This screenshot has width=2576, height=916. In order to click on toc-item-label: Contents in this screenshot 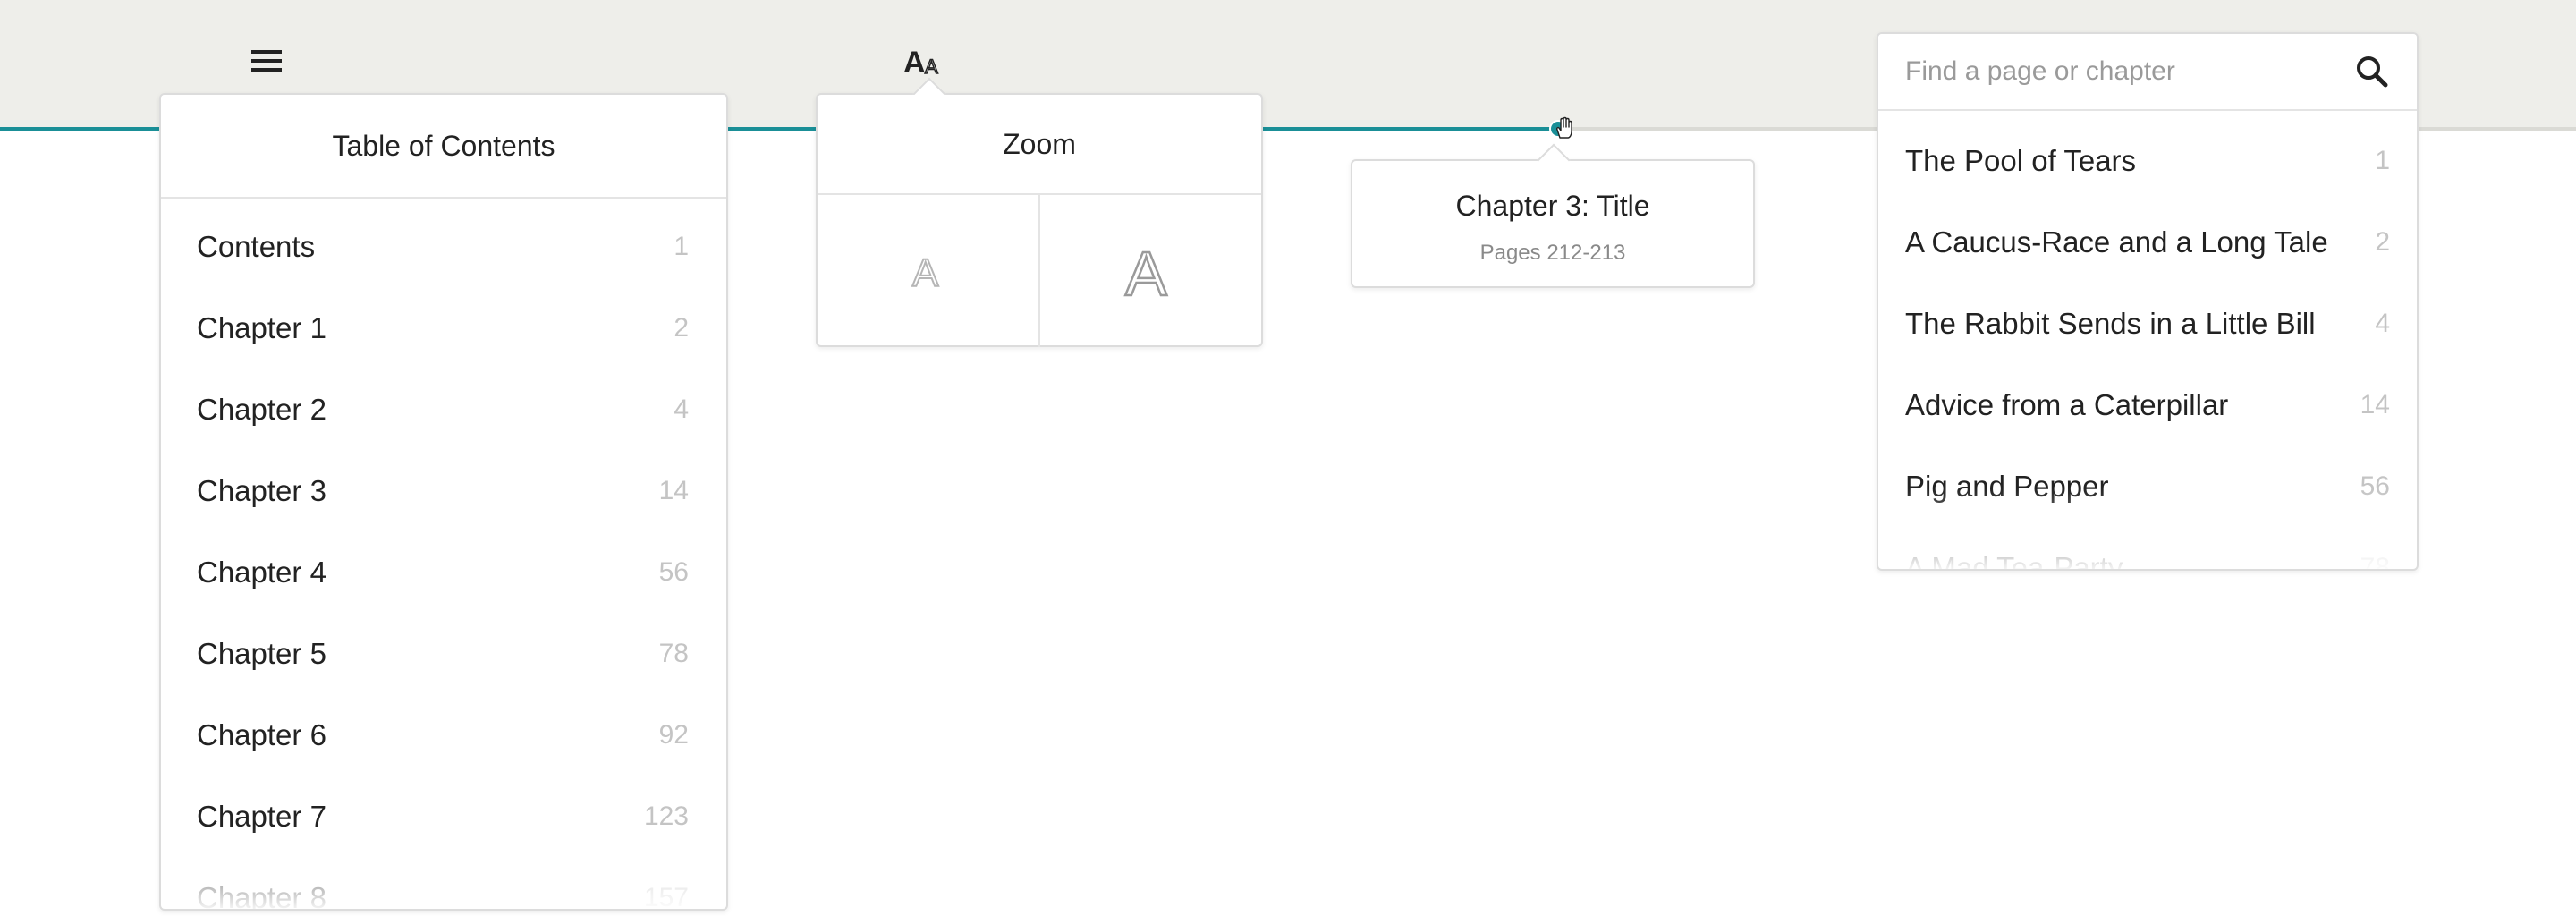, I will do `click(256, 246)`.